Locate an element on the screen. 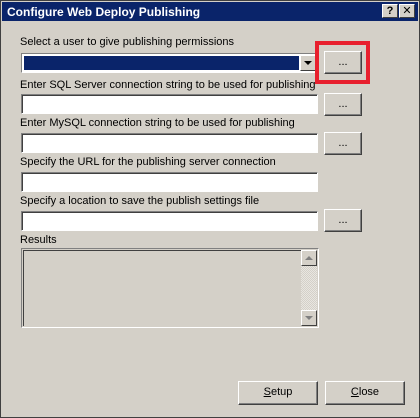  url-input is located at coordinates (169, 182).